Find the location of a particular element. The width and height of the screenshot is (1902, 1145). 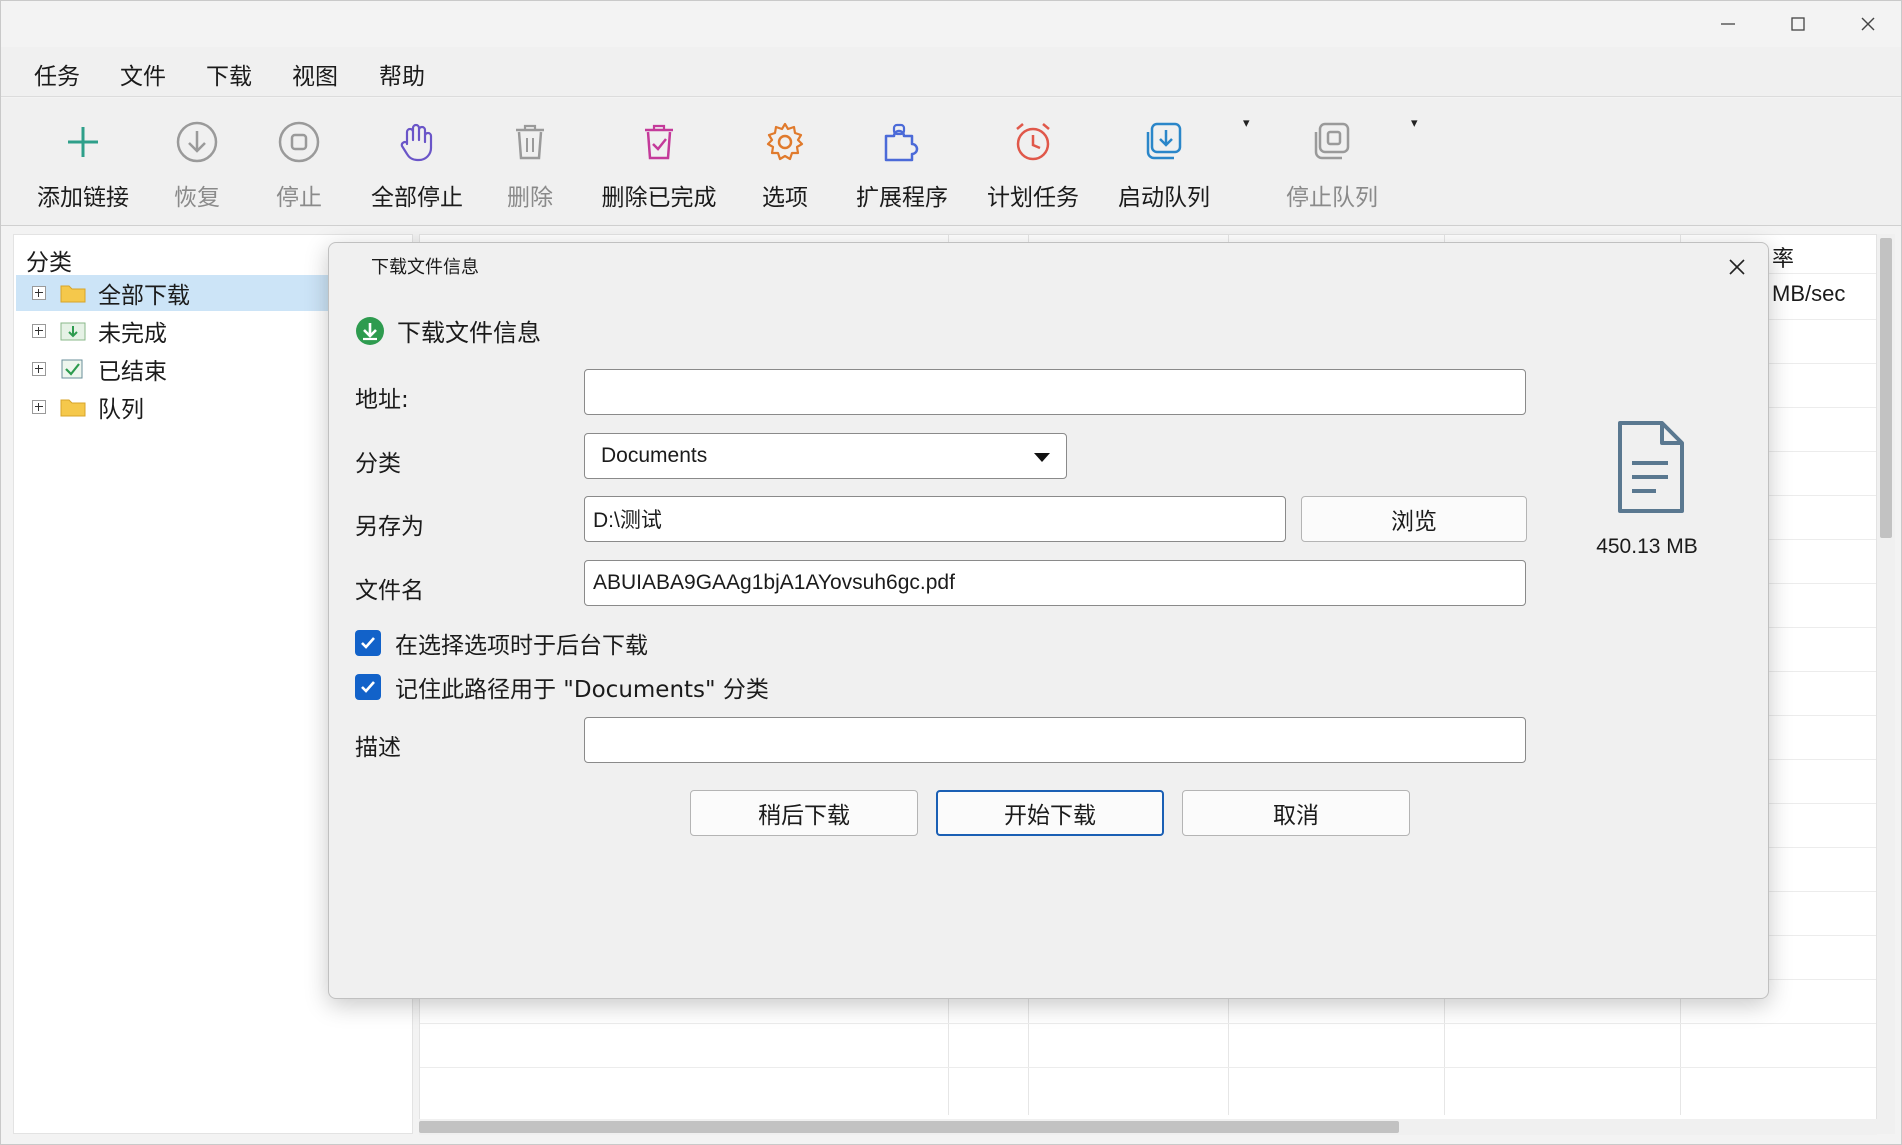

extensions-button: 扩展程序 is located at coordinates (902, 162).